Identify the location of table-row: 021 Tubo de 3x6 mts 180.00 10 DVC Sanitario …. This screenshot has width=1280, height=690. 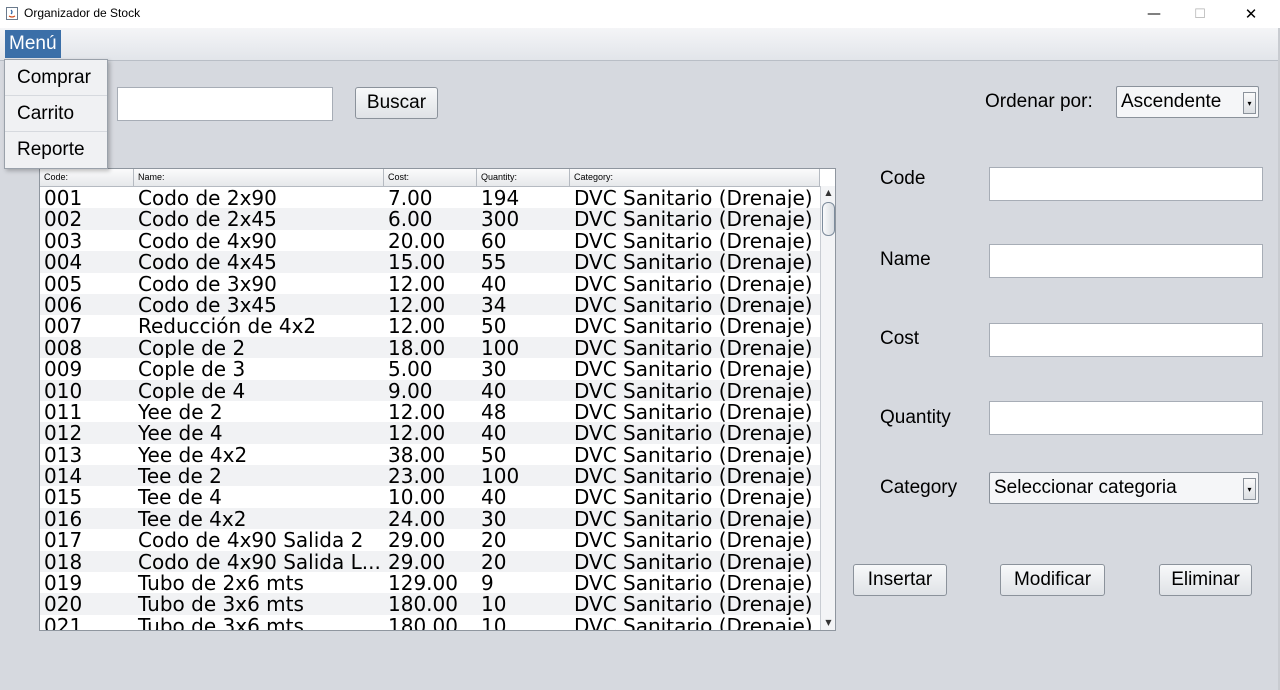
(430, 622).